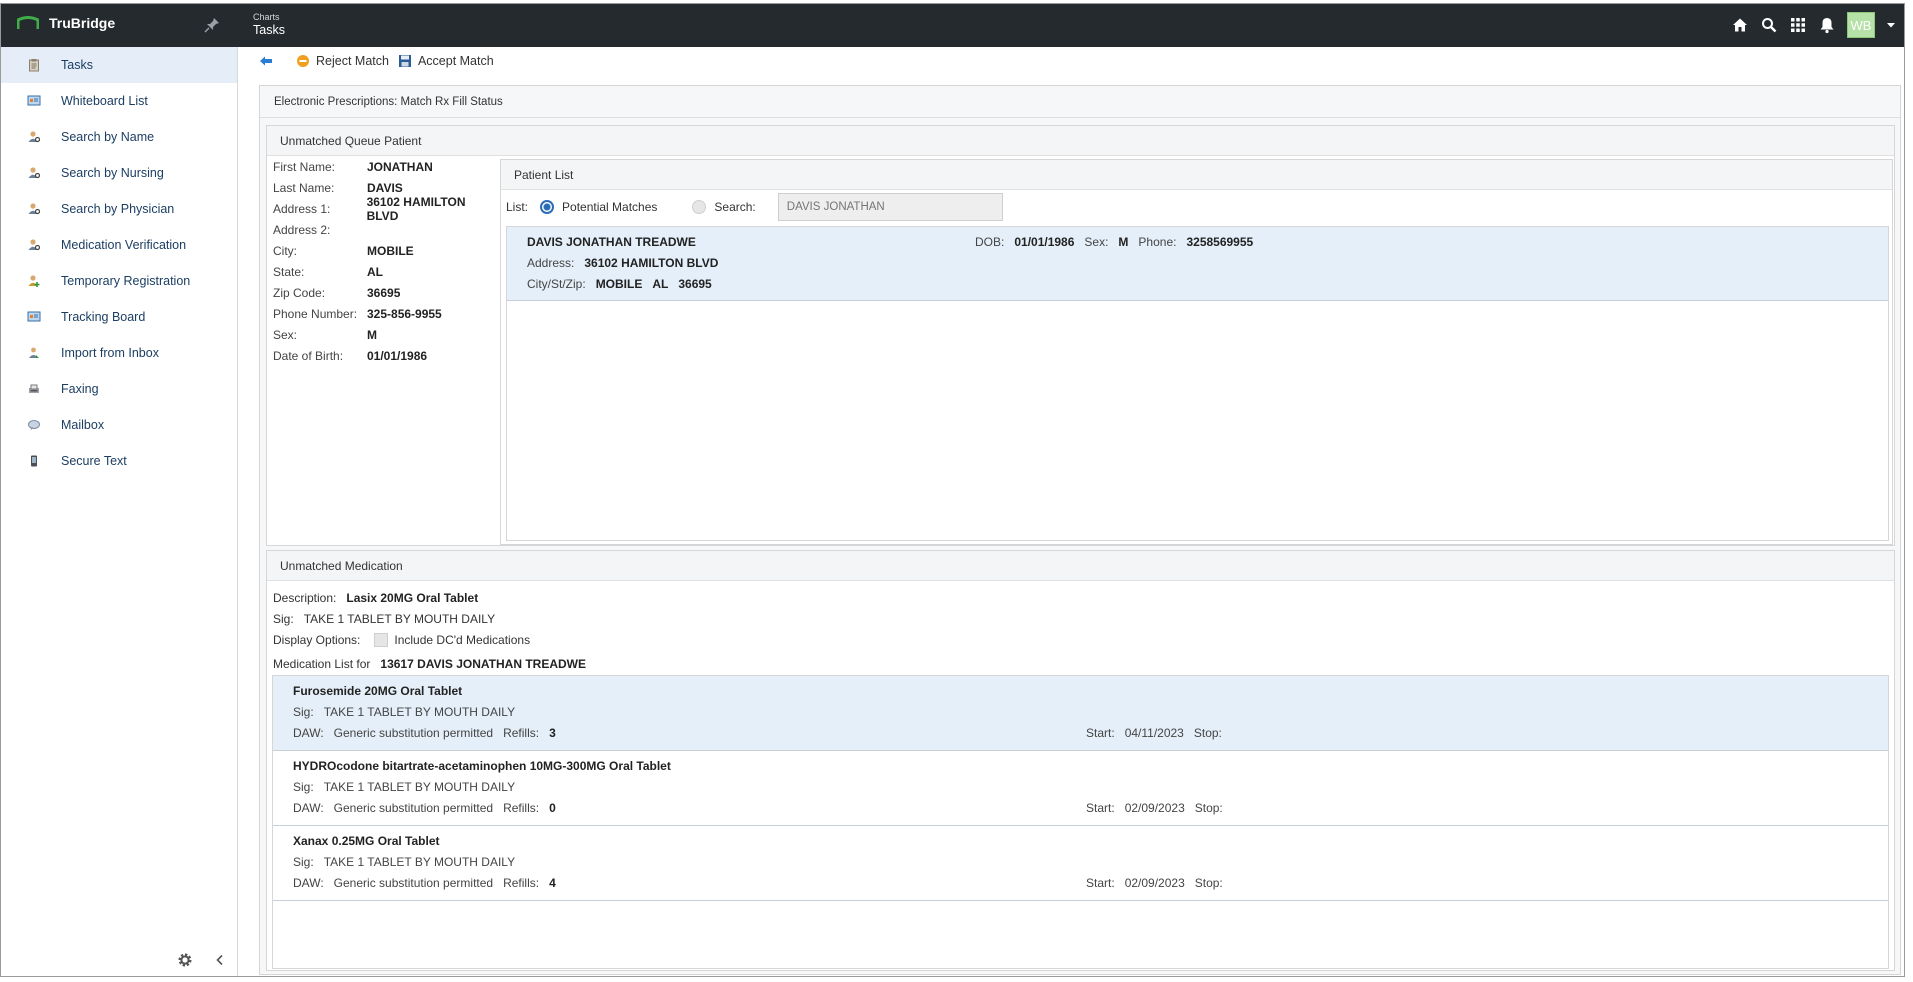  What do you see at coordinates (734, 207) in the screenshot?
I see `search-option-label: Search:` at bounding box center [734, 207].